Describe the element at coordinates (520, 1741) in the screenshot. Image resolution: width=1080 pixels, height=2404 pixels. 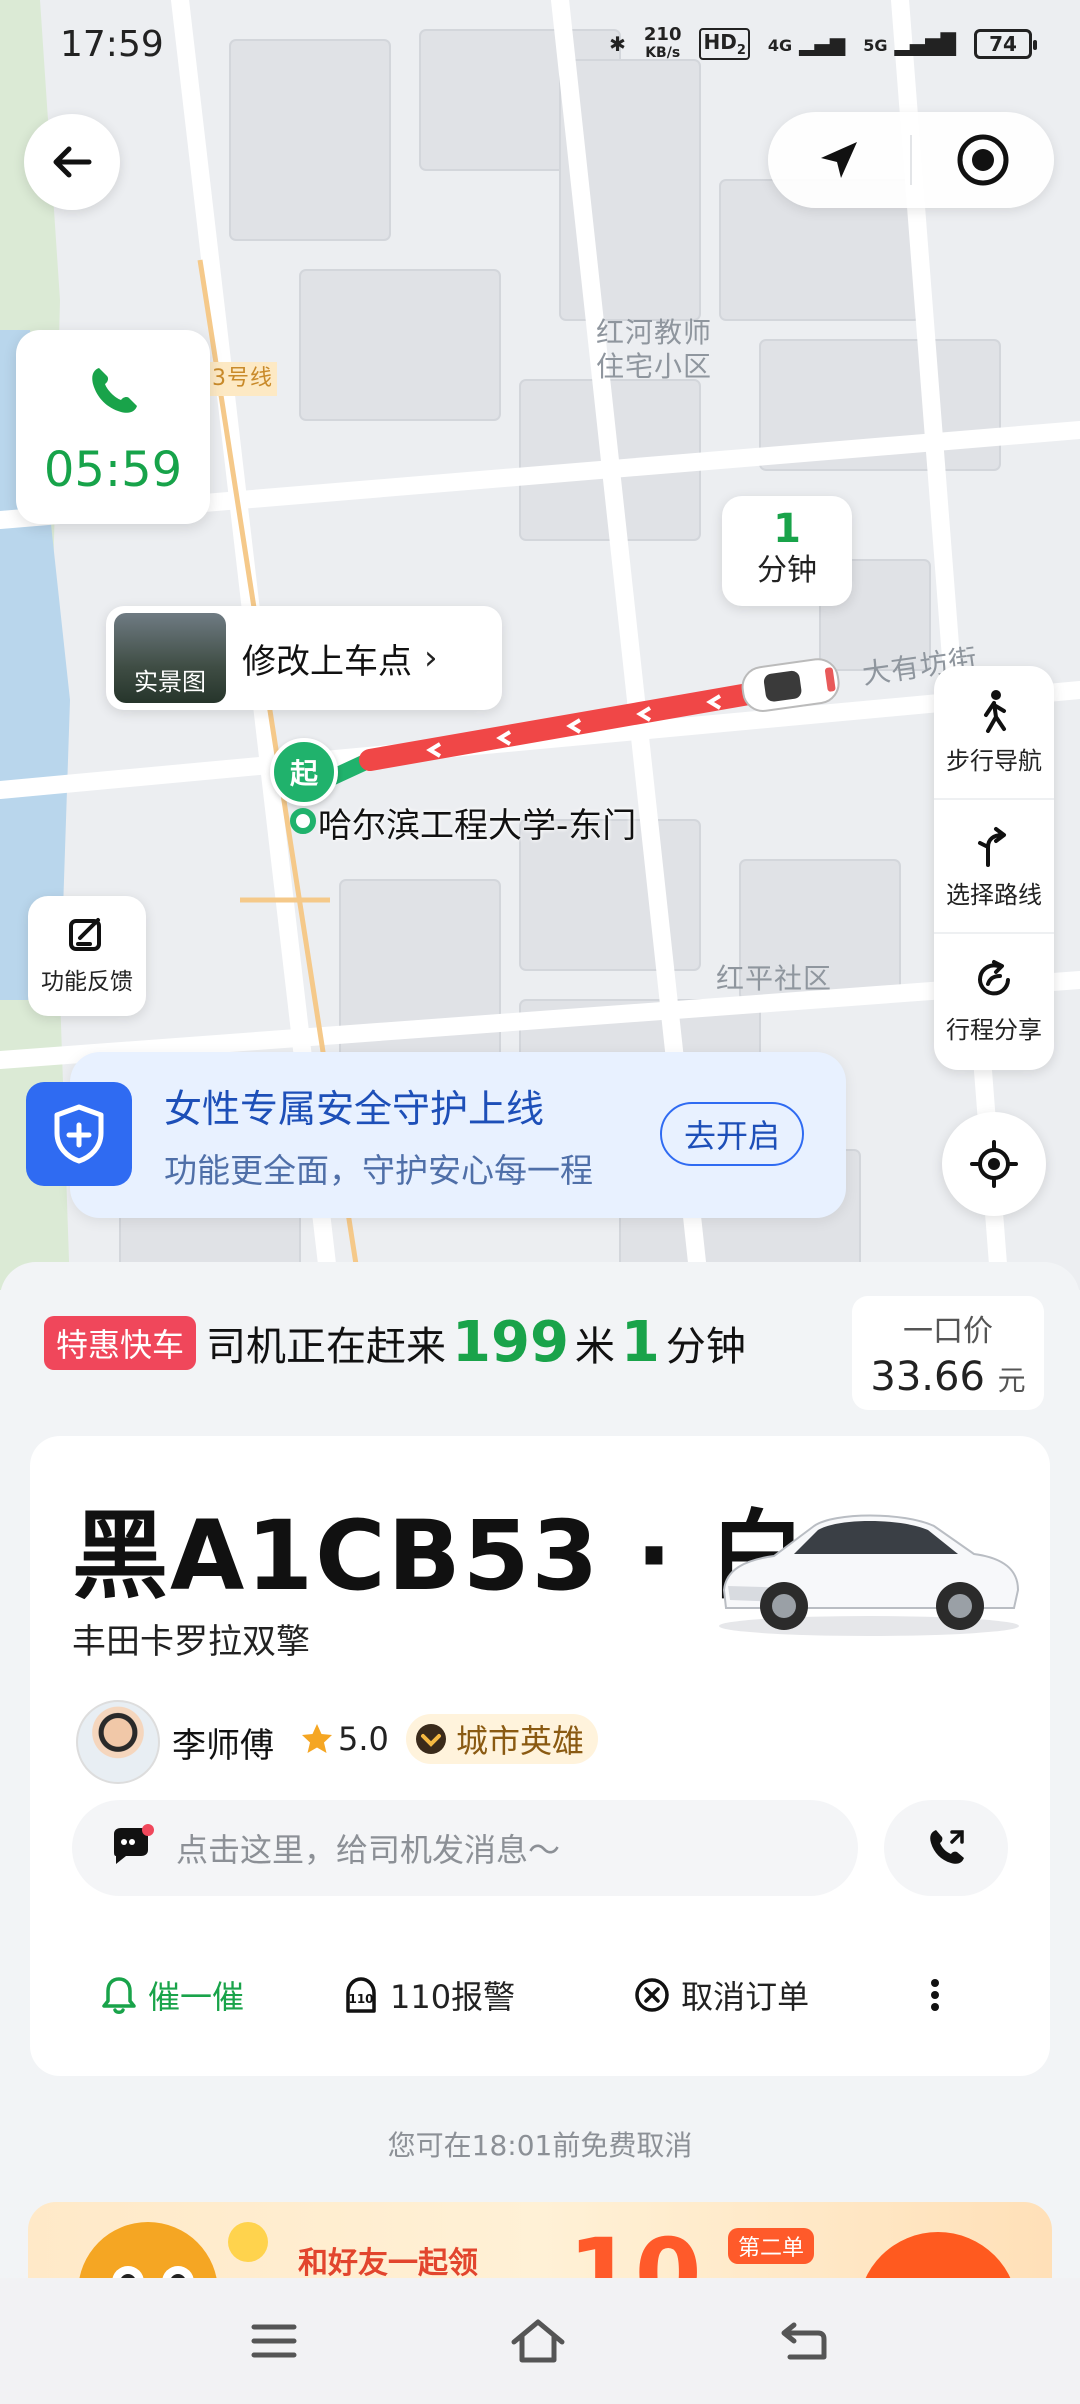
I see `badge-label: 城市英雄` at that location.